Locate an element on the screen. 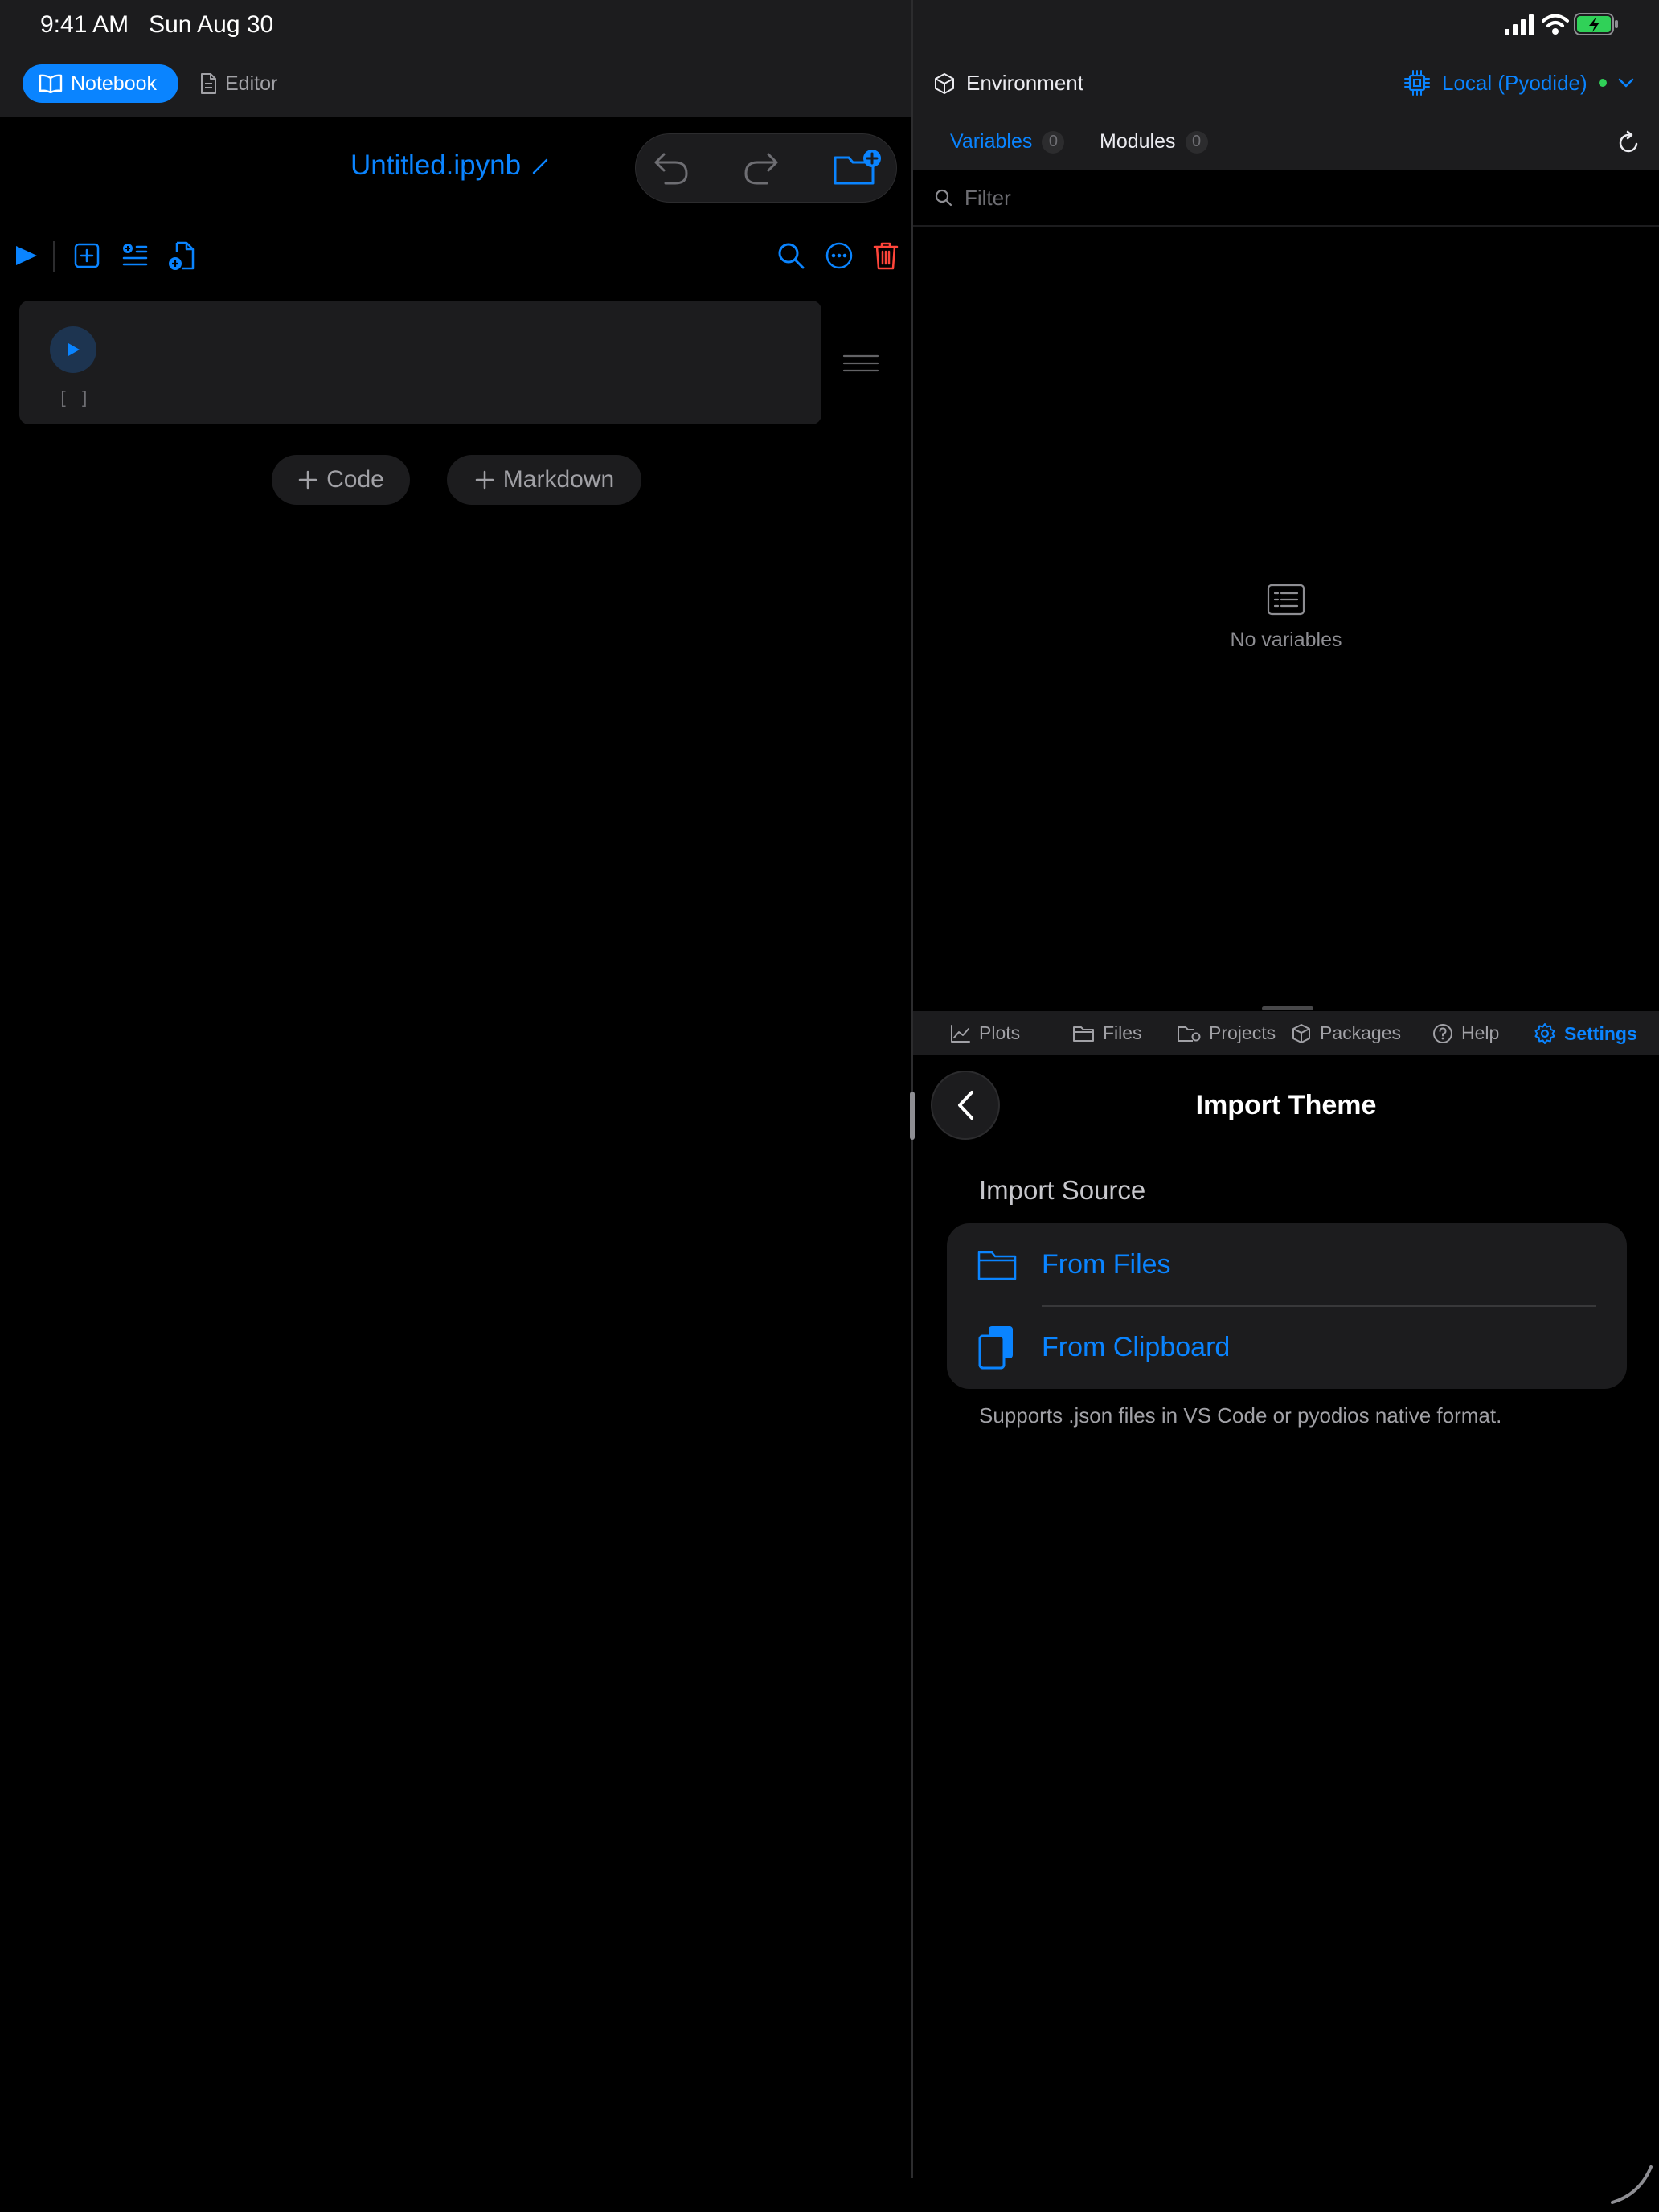 The image size is (1659, 2212). modules-count-badge: 0 is located at coordinates (1196, 142).